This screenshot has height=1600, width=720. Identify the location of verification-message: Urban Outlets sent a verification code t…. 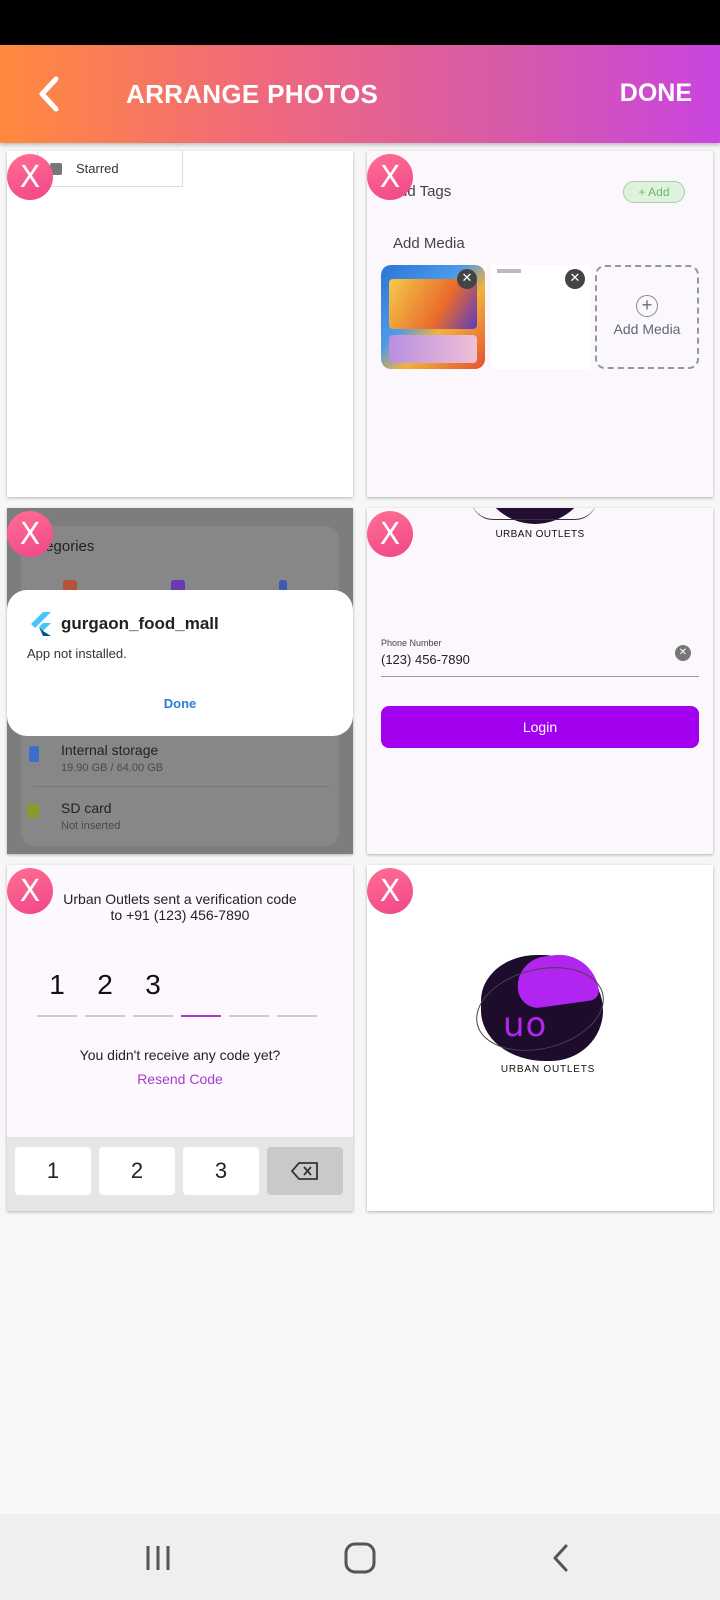
(180, 907).